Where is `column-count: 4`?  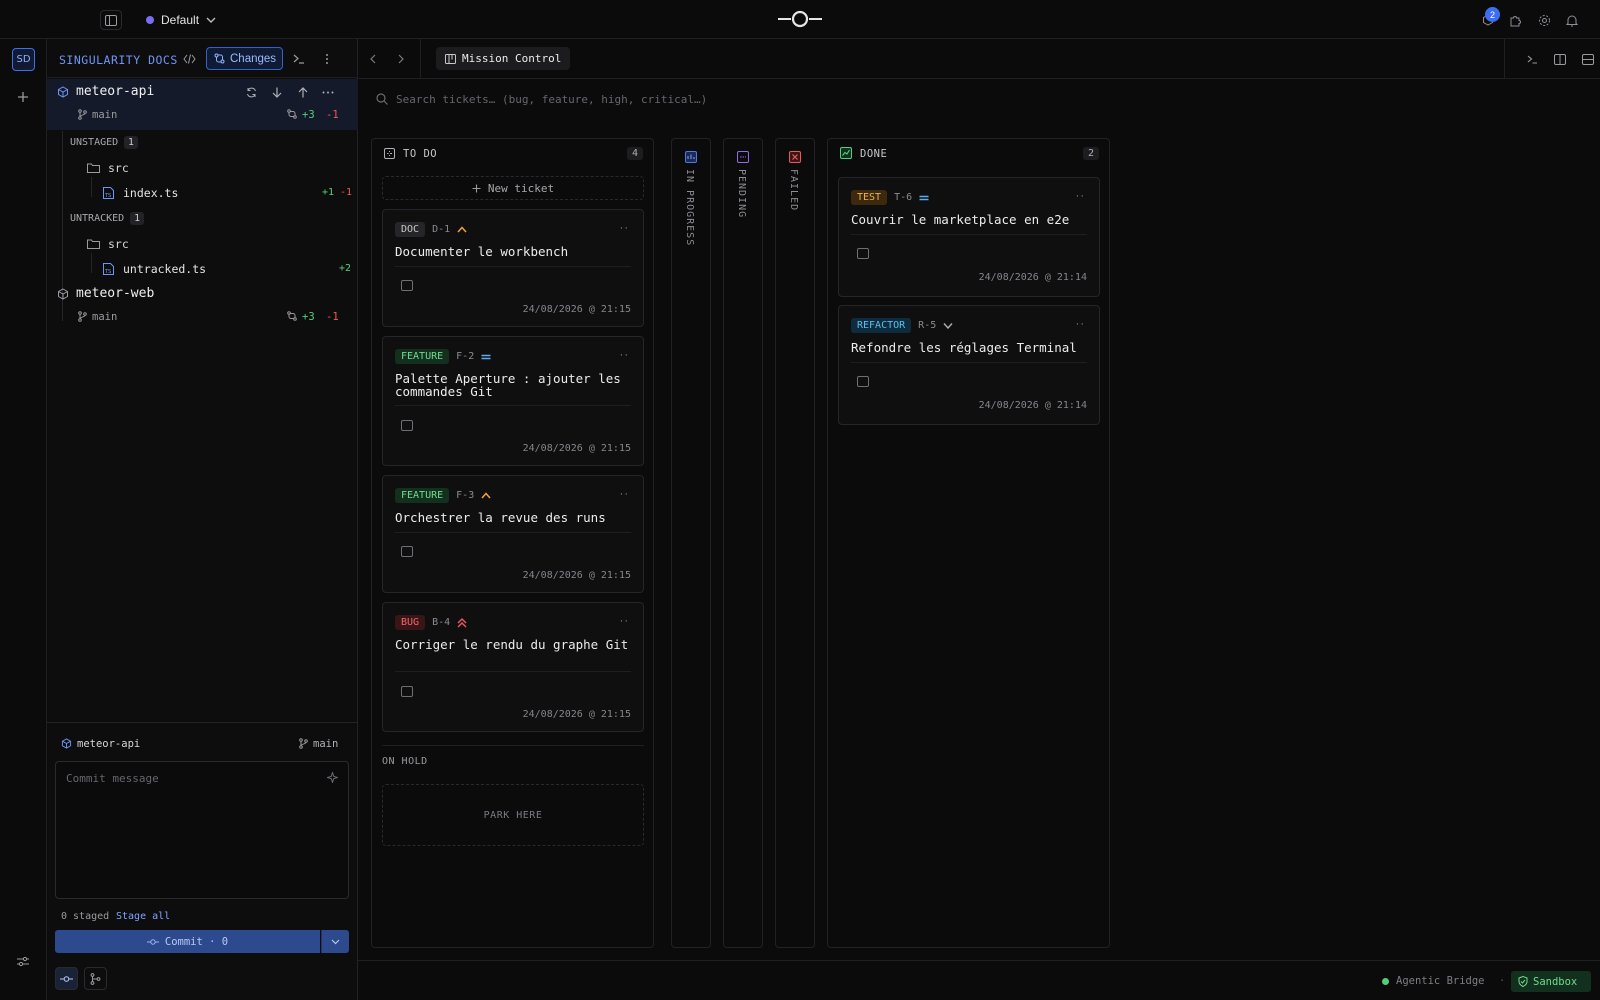 column-count: 4 is located at coordinates (634, 153).